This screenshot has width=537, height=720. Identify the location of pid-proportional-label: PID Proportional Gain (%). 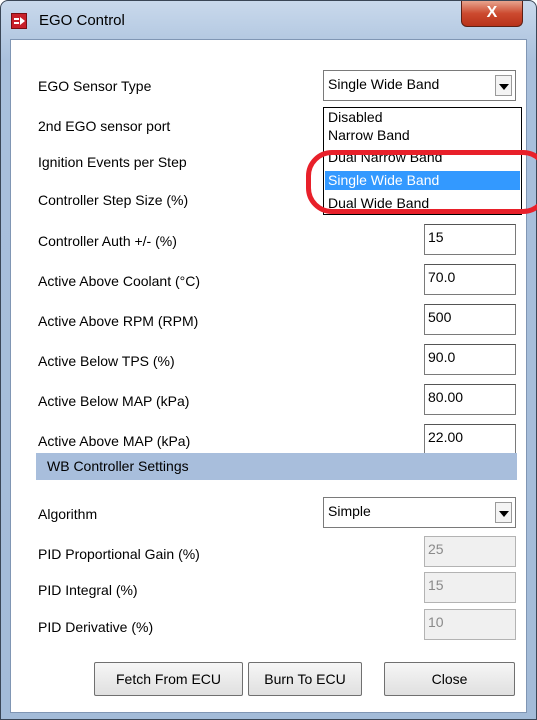
(119, 554).